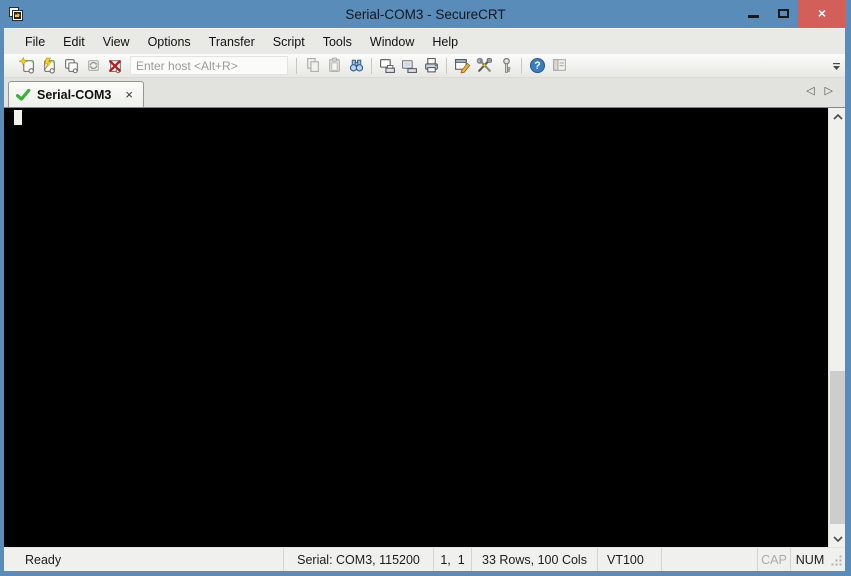 The image size is (851, 576). I want to click on find-button, so click(356, 66).